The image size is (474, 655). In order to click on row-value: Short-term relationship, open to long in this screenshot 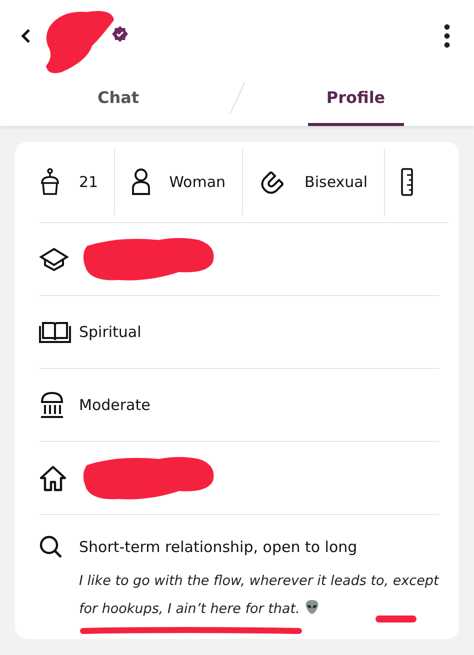, I will do `click(218, 547)`.